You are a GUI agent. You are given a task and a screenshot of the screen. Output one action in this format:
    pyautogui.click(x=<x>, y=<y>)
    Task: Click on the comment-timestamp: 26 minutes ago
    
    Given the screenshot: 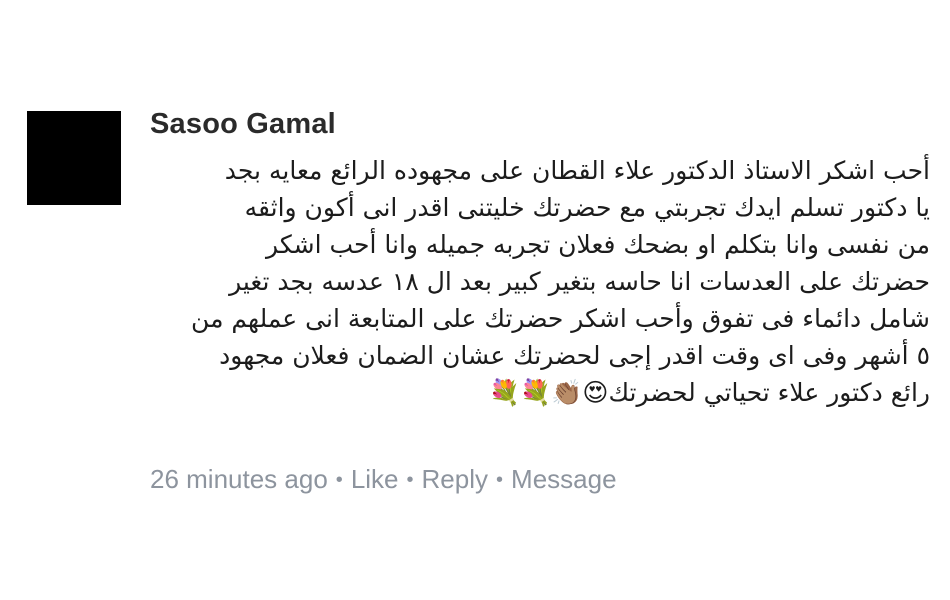 What is the action you would take?
    pyautogui.click(x=239, y=479)
    